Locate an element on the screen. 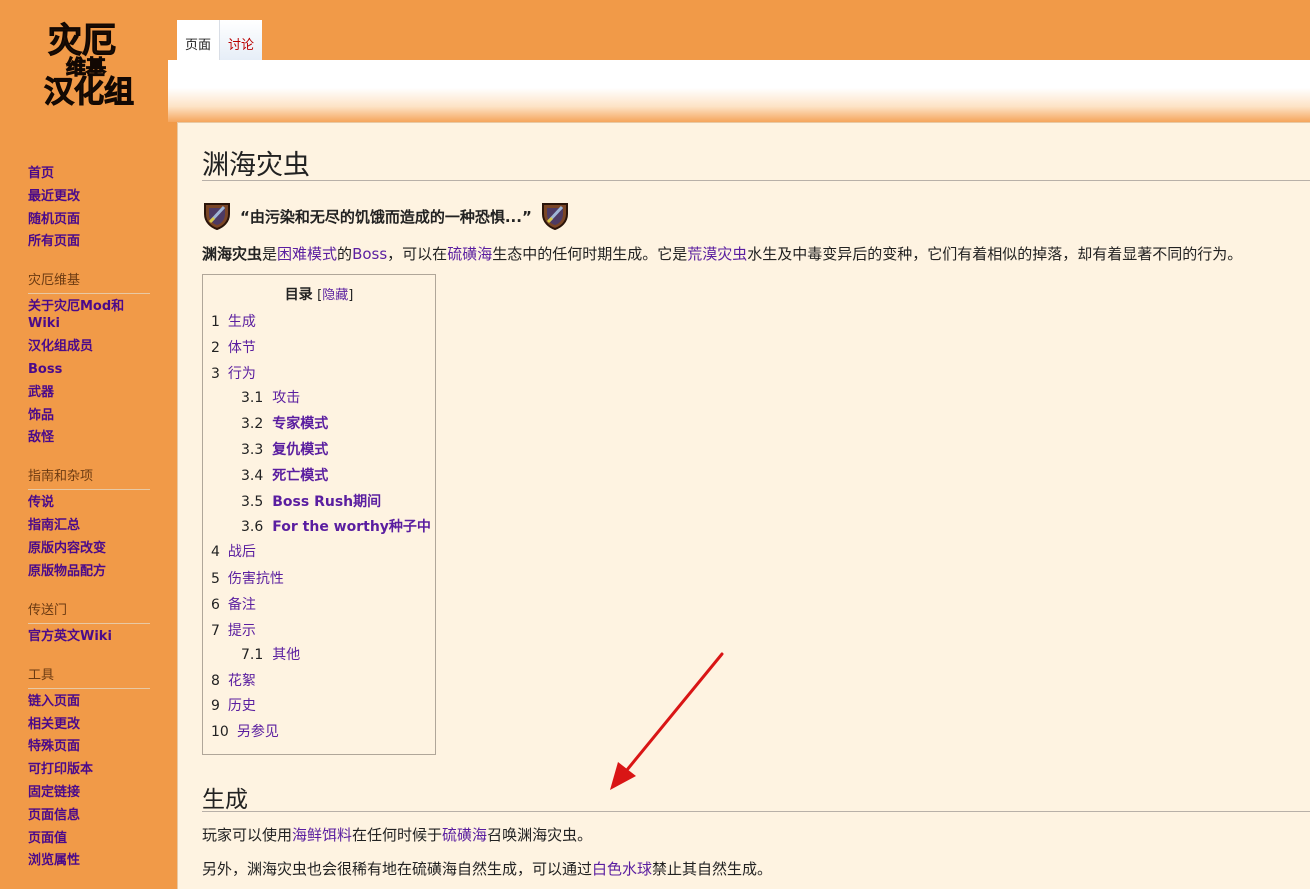 This screenshot has width=1310, height=889. toc-link: 生成 is located at coordinates (242, 322).